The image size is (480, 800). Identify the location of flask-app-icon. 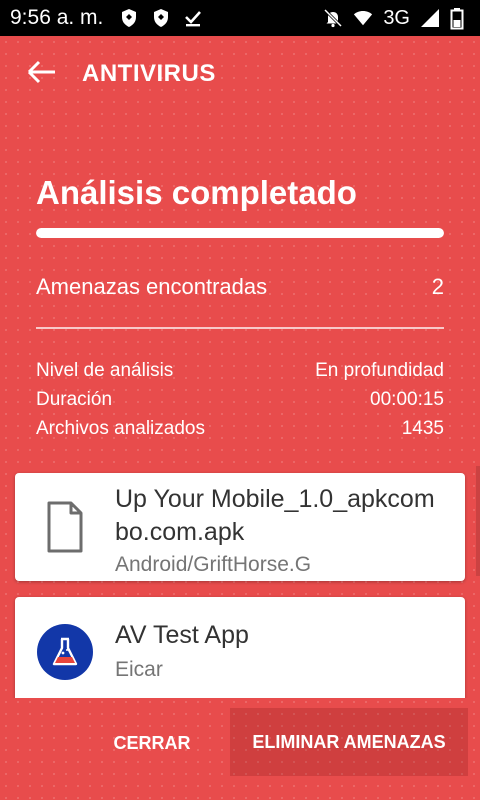
(65, 647).